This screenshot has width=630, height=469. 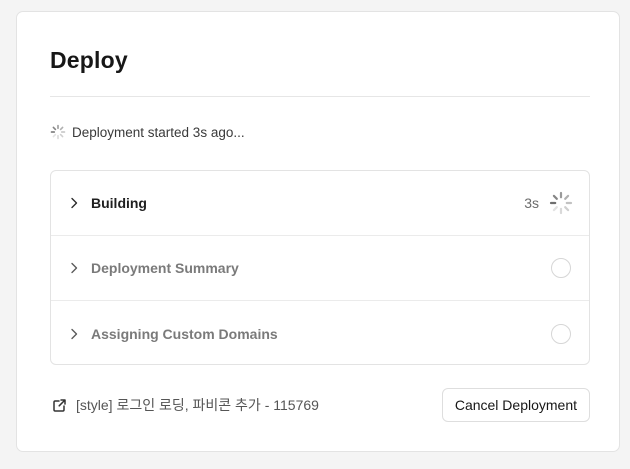 What do you see at coordinates (165, 268) in the screenshot?
I see `step-label: Deployment Summary` at bounding box center [165, 268].